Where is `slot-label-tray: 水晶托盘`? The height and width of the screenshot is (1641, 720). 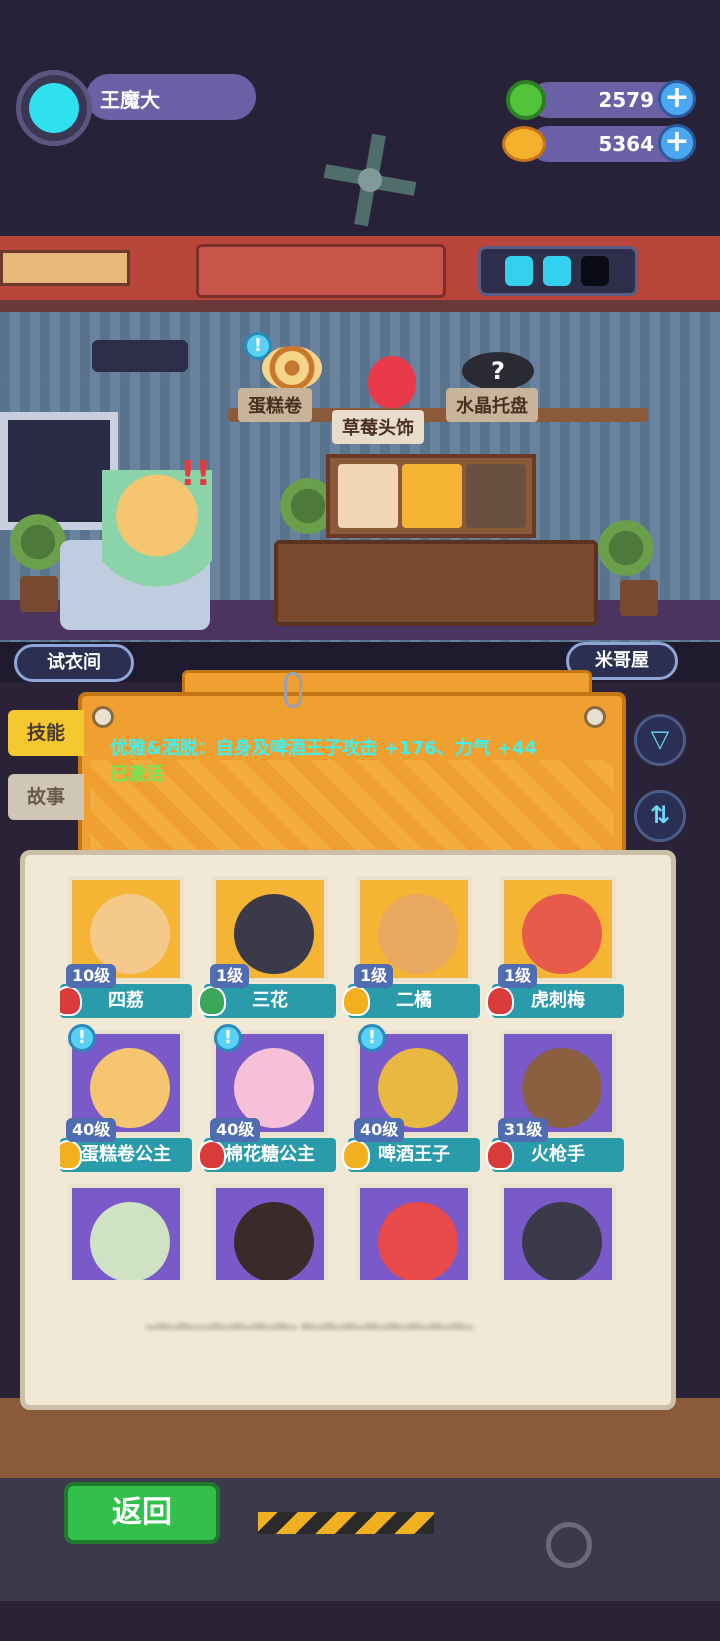 slot-label-tray: 水晶托盘 is located at coordinates (492, 405).